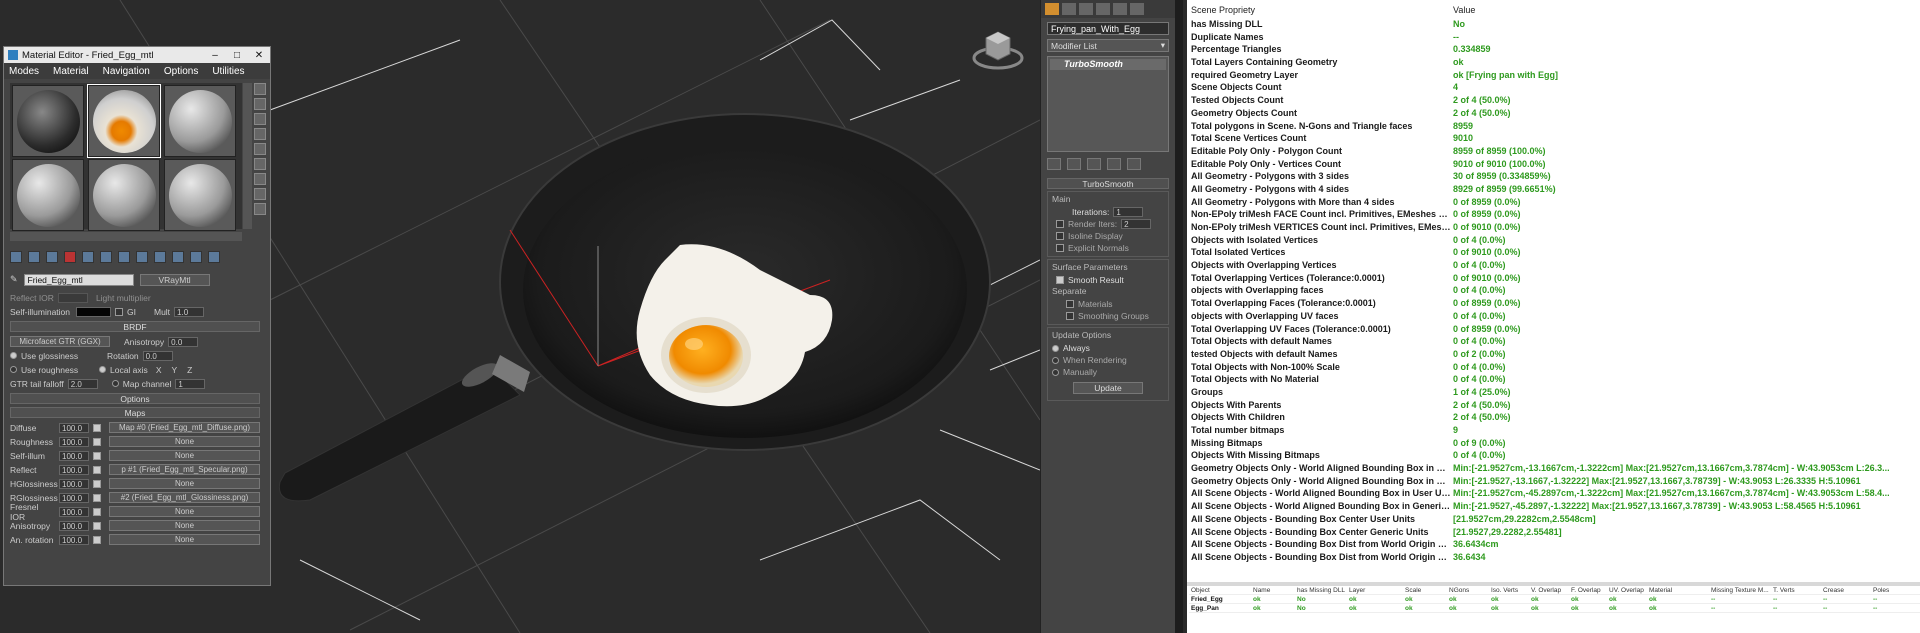 The image size is (1920, 633). What do you see at coordinates (1273, 590) in the screenshot?
I see `objects-column-header: Name` at bounding box center [1273, 590].